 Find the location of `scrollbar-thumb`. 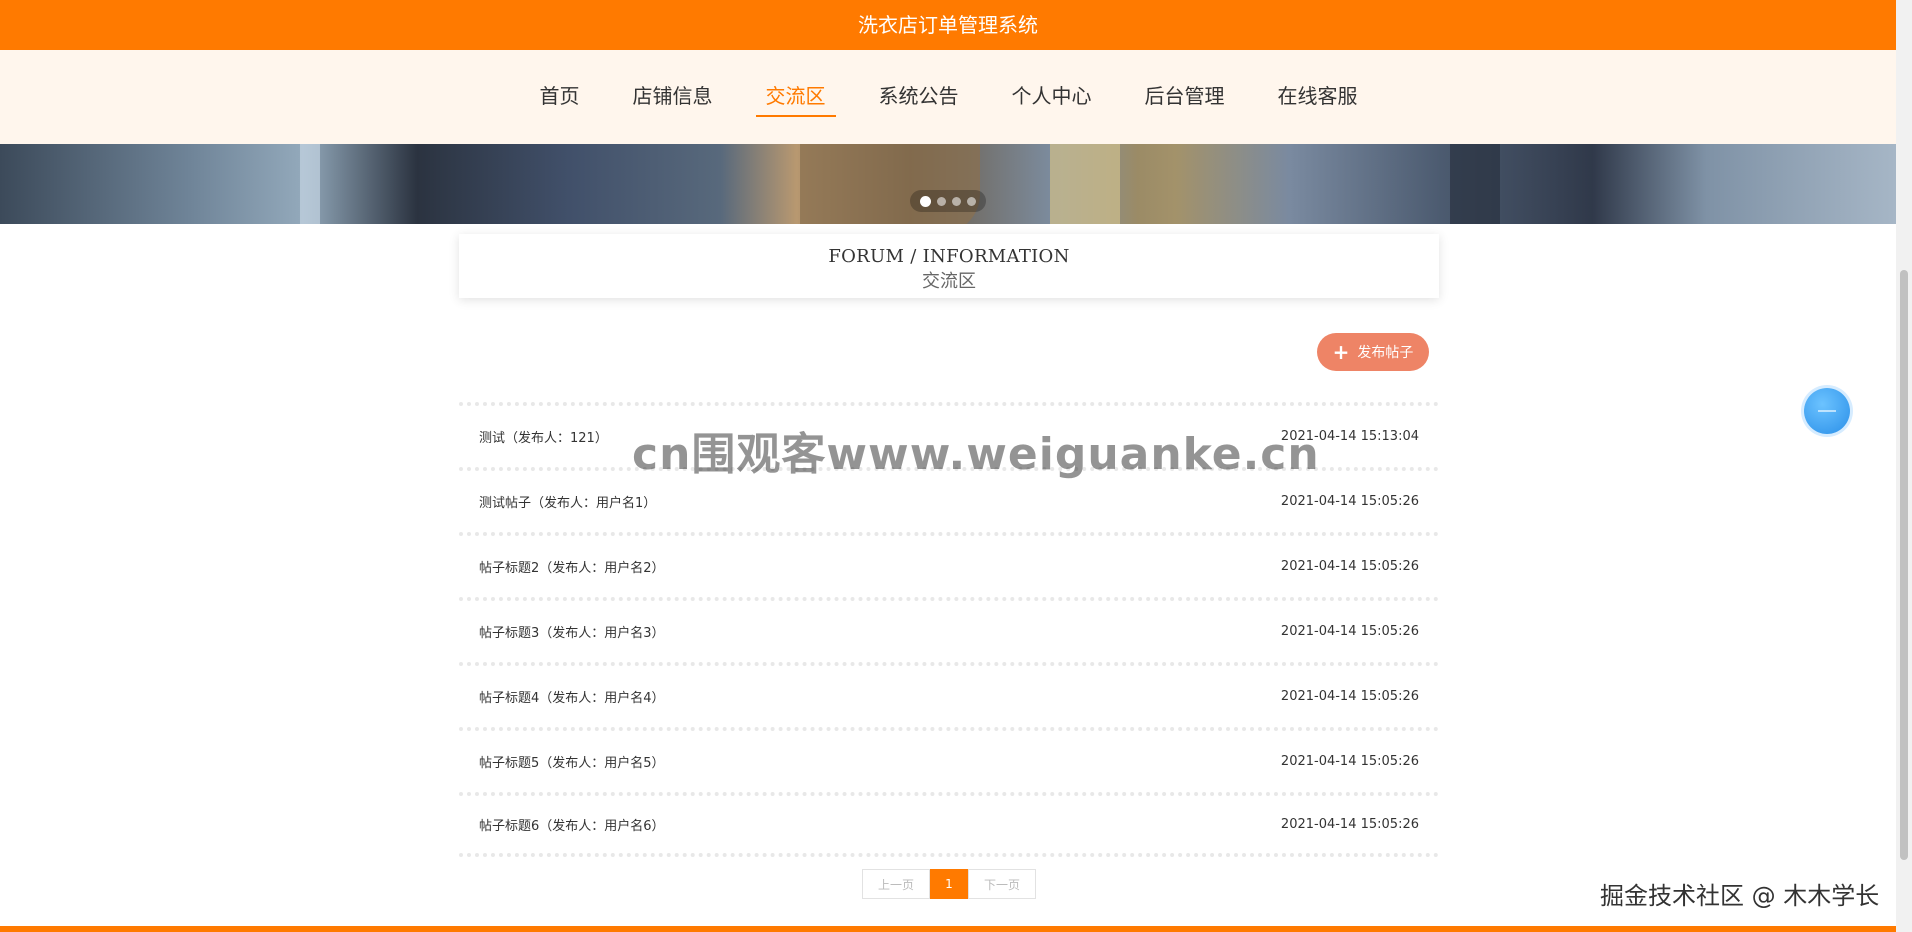

scrollbar-thumb is located at coordinates (1904, 565).